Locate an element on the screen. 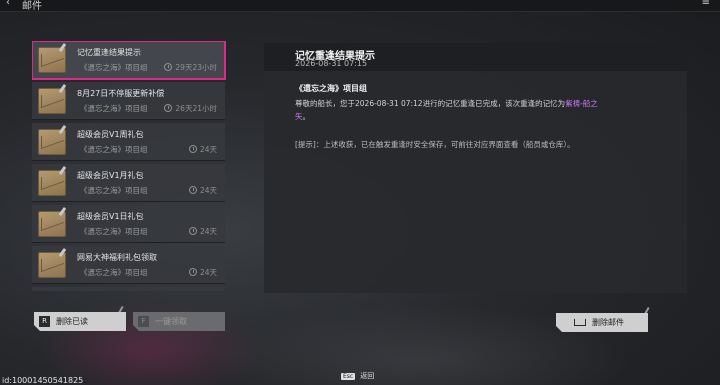 This screenshot has width=720, height=385. page-title: 邮件 is located at coordinates (32, 6).